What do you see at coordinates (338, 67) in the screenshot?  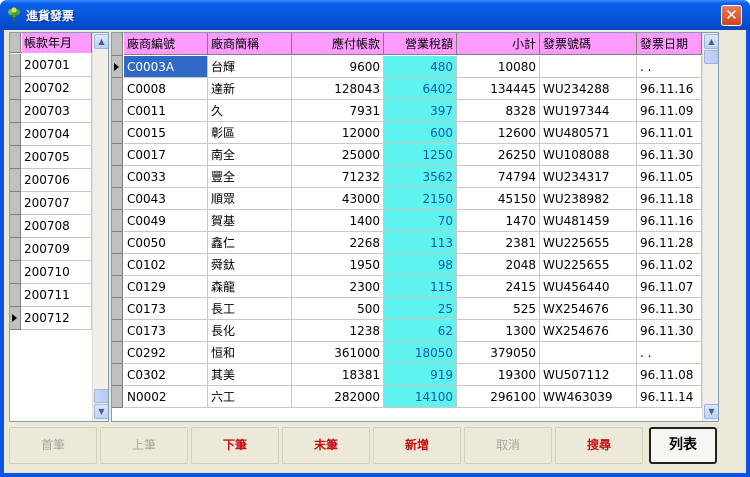 I see `cell-payable-amount: 9600` at bounding box center [338, 67].